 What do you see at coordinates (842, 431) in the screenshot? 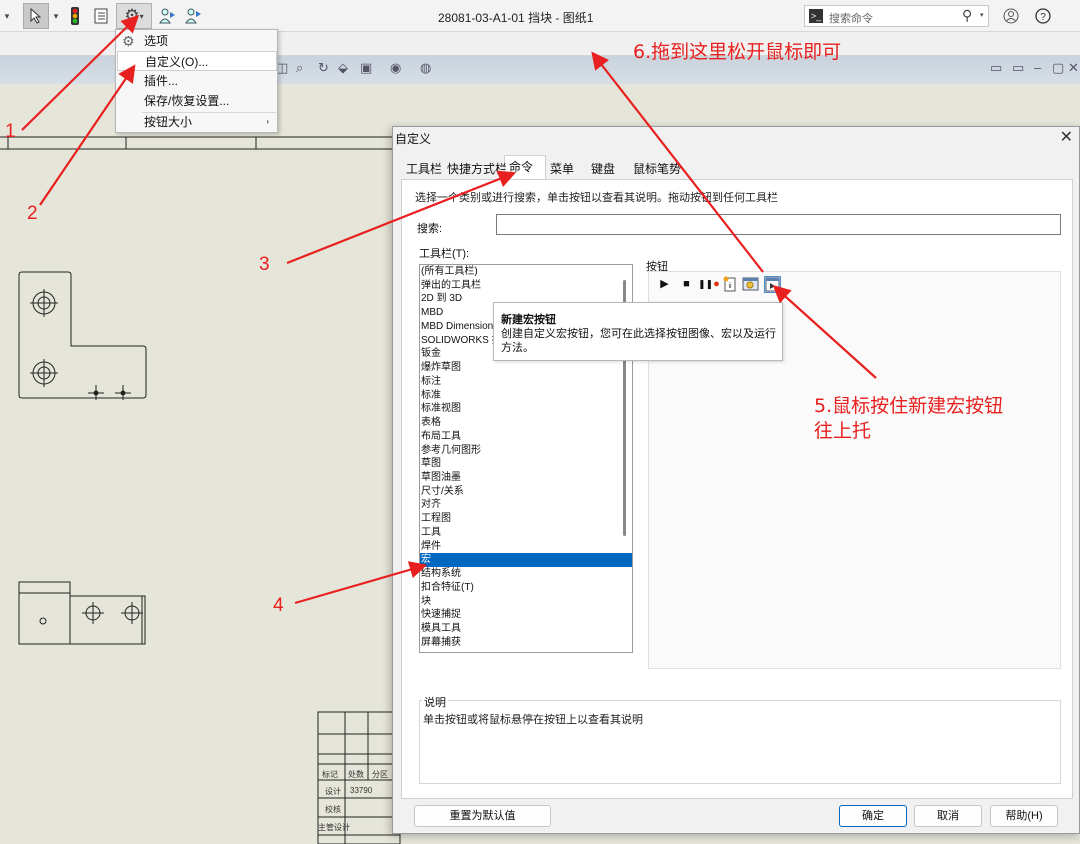
I see `annotation-step-5-line2: 往上托` at bounding box center [842, 431].